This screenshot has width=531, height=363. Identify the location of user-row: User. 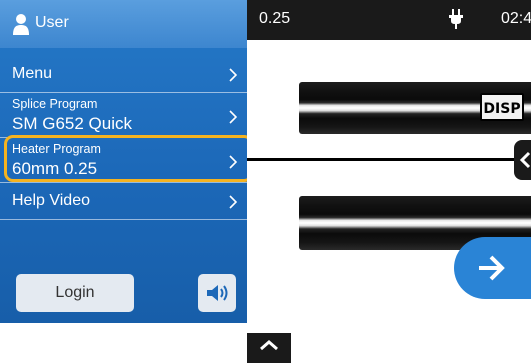
(123, 24).